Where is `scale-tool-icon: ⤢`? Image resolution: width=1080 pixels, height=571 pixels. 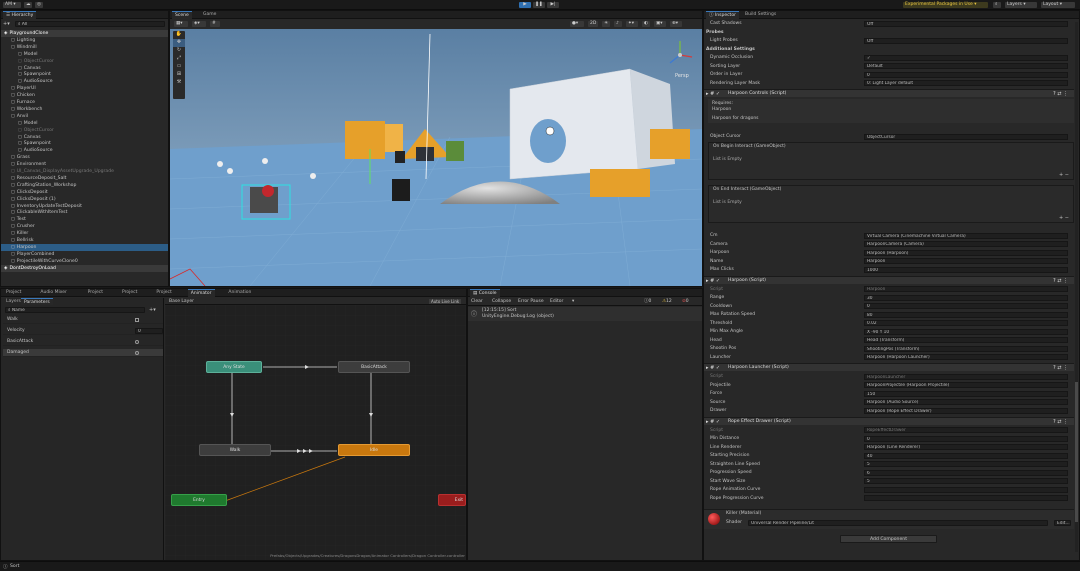 scale-tool-icon: ⤢ is located at coordinates (179, 59).